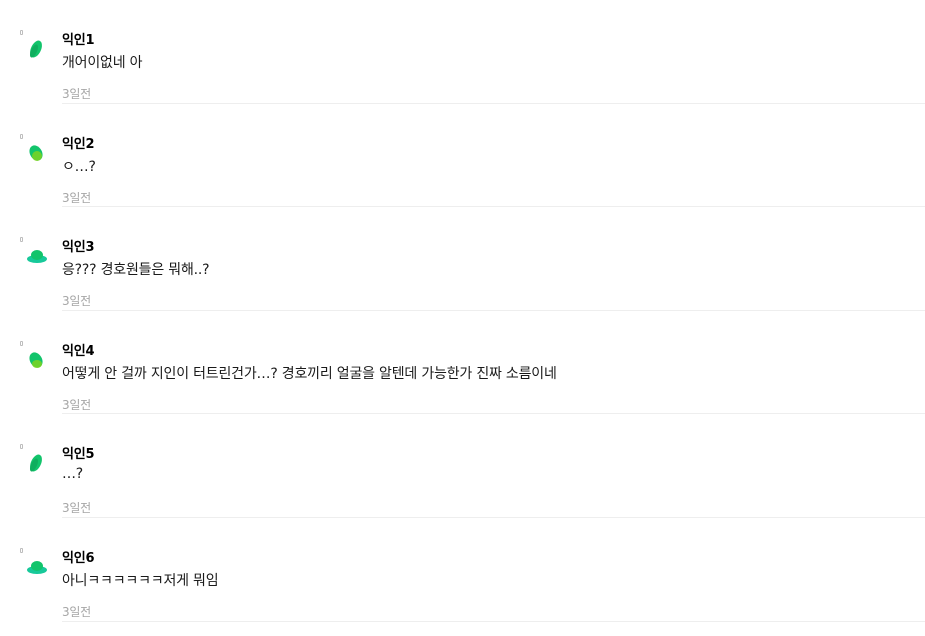  What do you see at coordinates (136, 270) in the screenshot?
I see `comment-text: 응??? 경호원들은 뭐해..?` at bounding box center [136, 270].